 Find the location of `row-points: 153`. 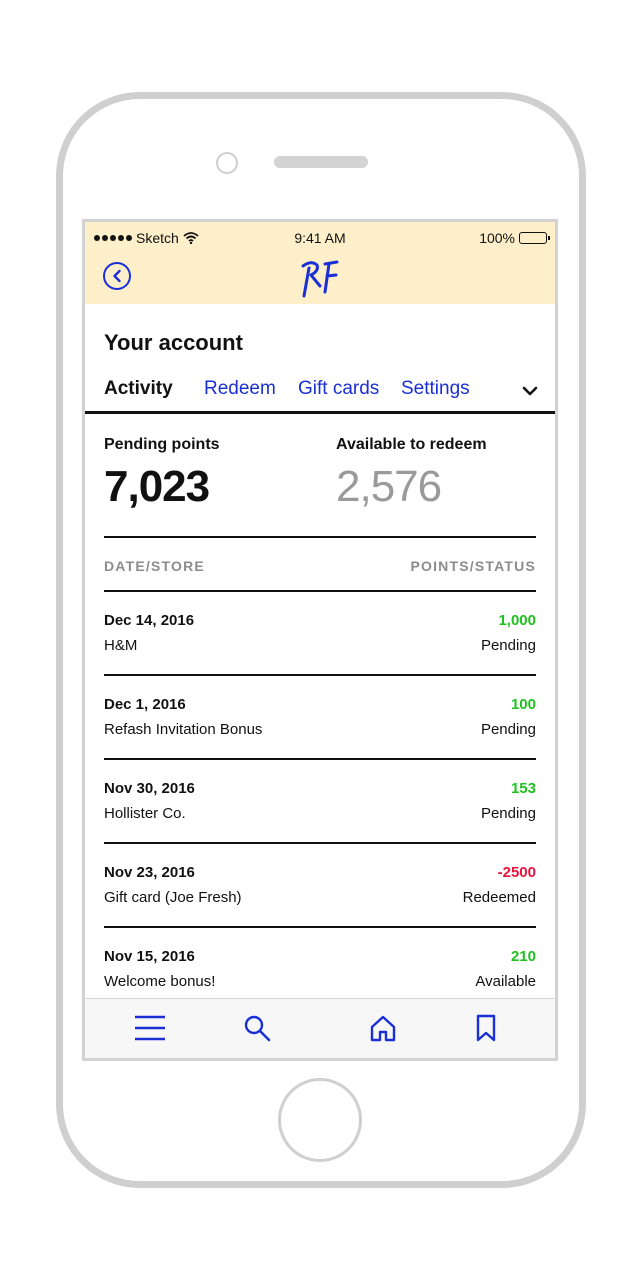

row-points: 153 is located at coordinates (523, 788).